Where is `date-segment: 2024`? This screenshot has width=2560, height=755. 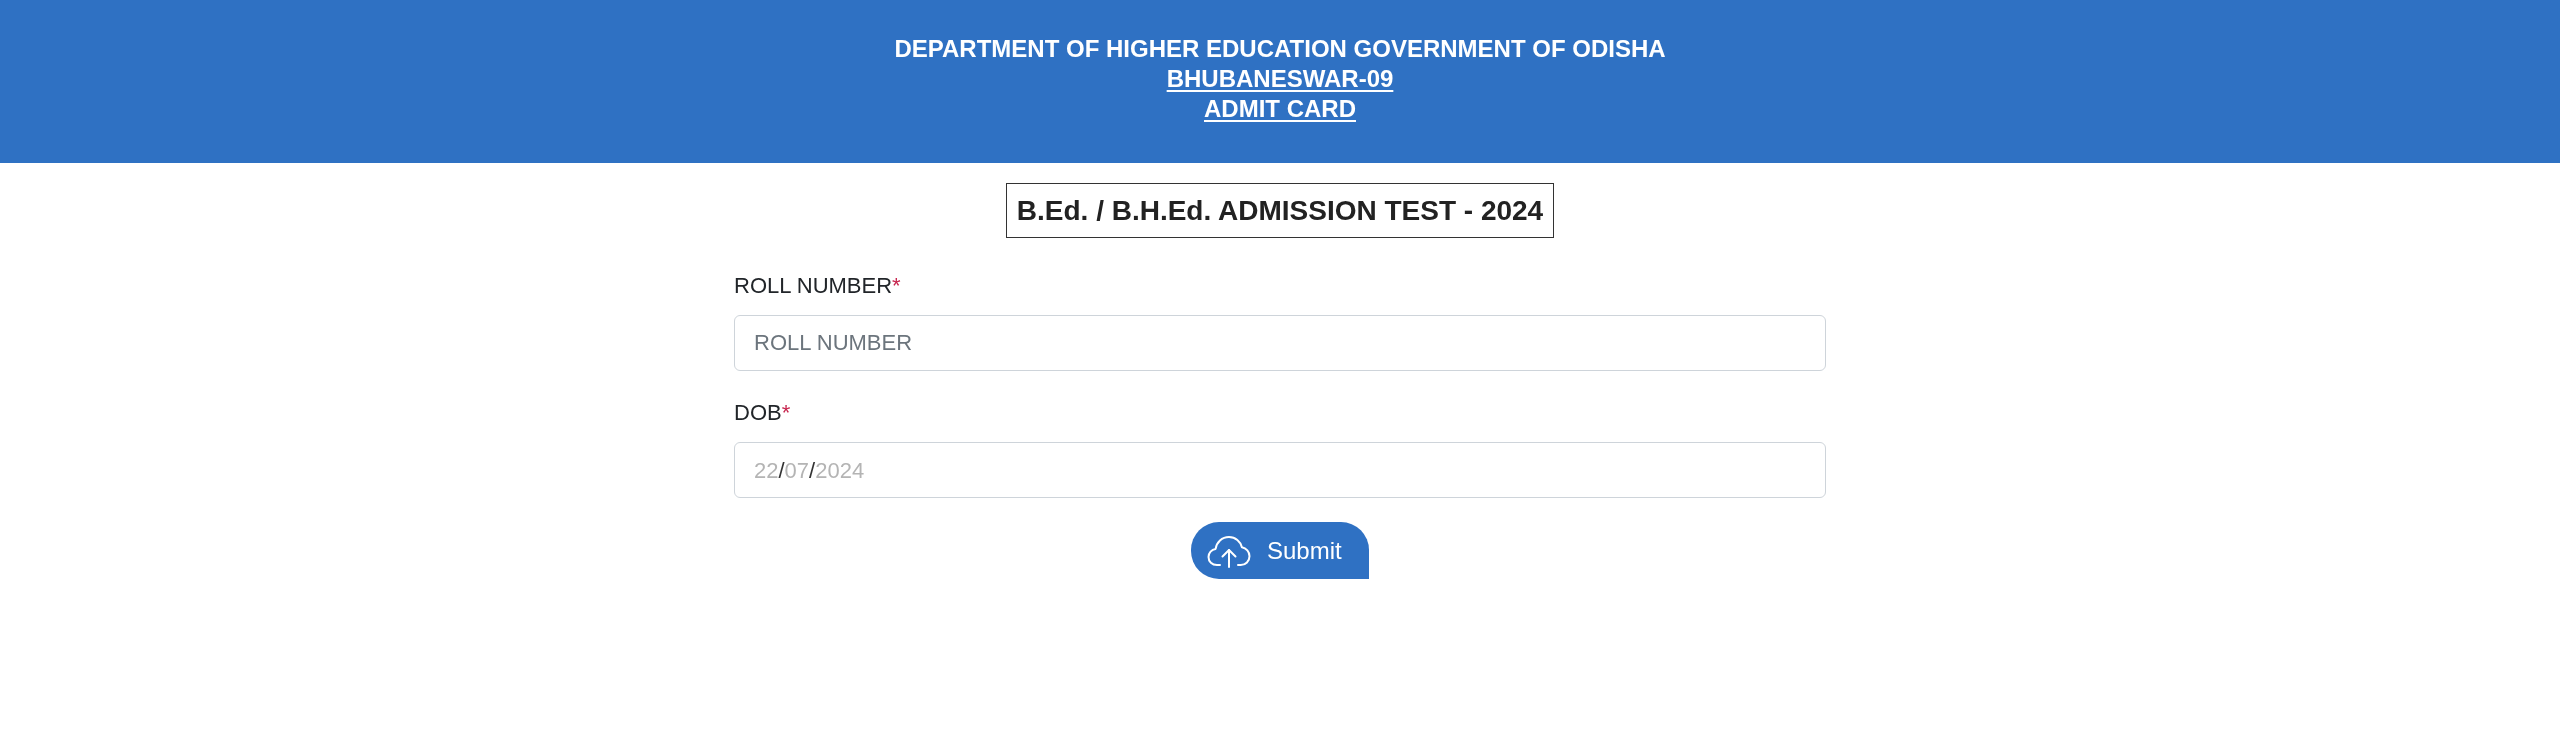 date-segment: 2024 is located at coordinates (840, 470).